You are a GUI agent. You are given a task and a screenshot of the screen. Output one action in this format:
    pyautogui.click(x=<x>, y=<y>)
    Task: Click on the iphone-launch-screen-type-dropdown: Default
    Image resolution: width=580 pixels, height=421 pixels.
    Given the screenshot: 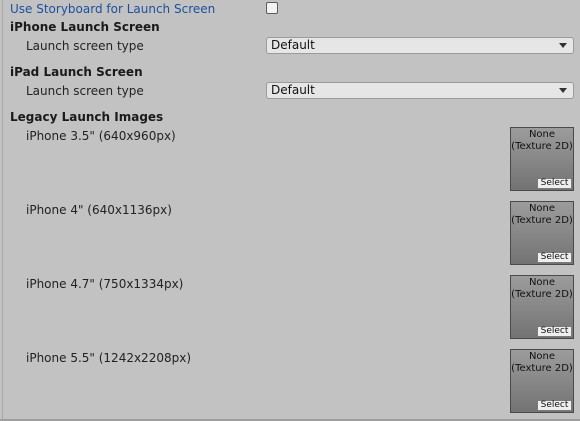 What is the action you would take?
    pyautogui.click(x=420, y=45)
    